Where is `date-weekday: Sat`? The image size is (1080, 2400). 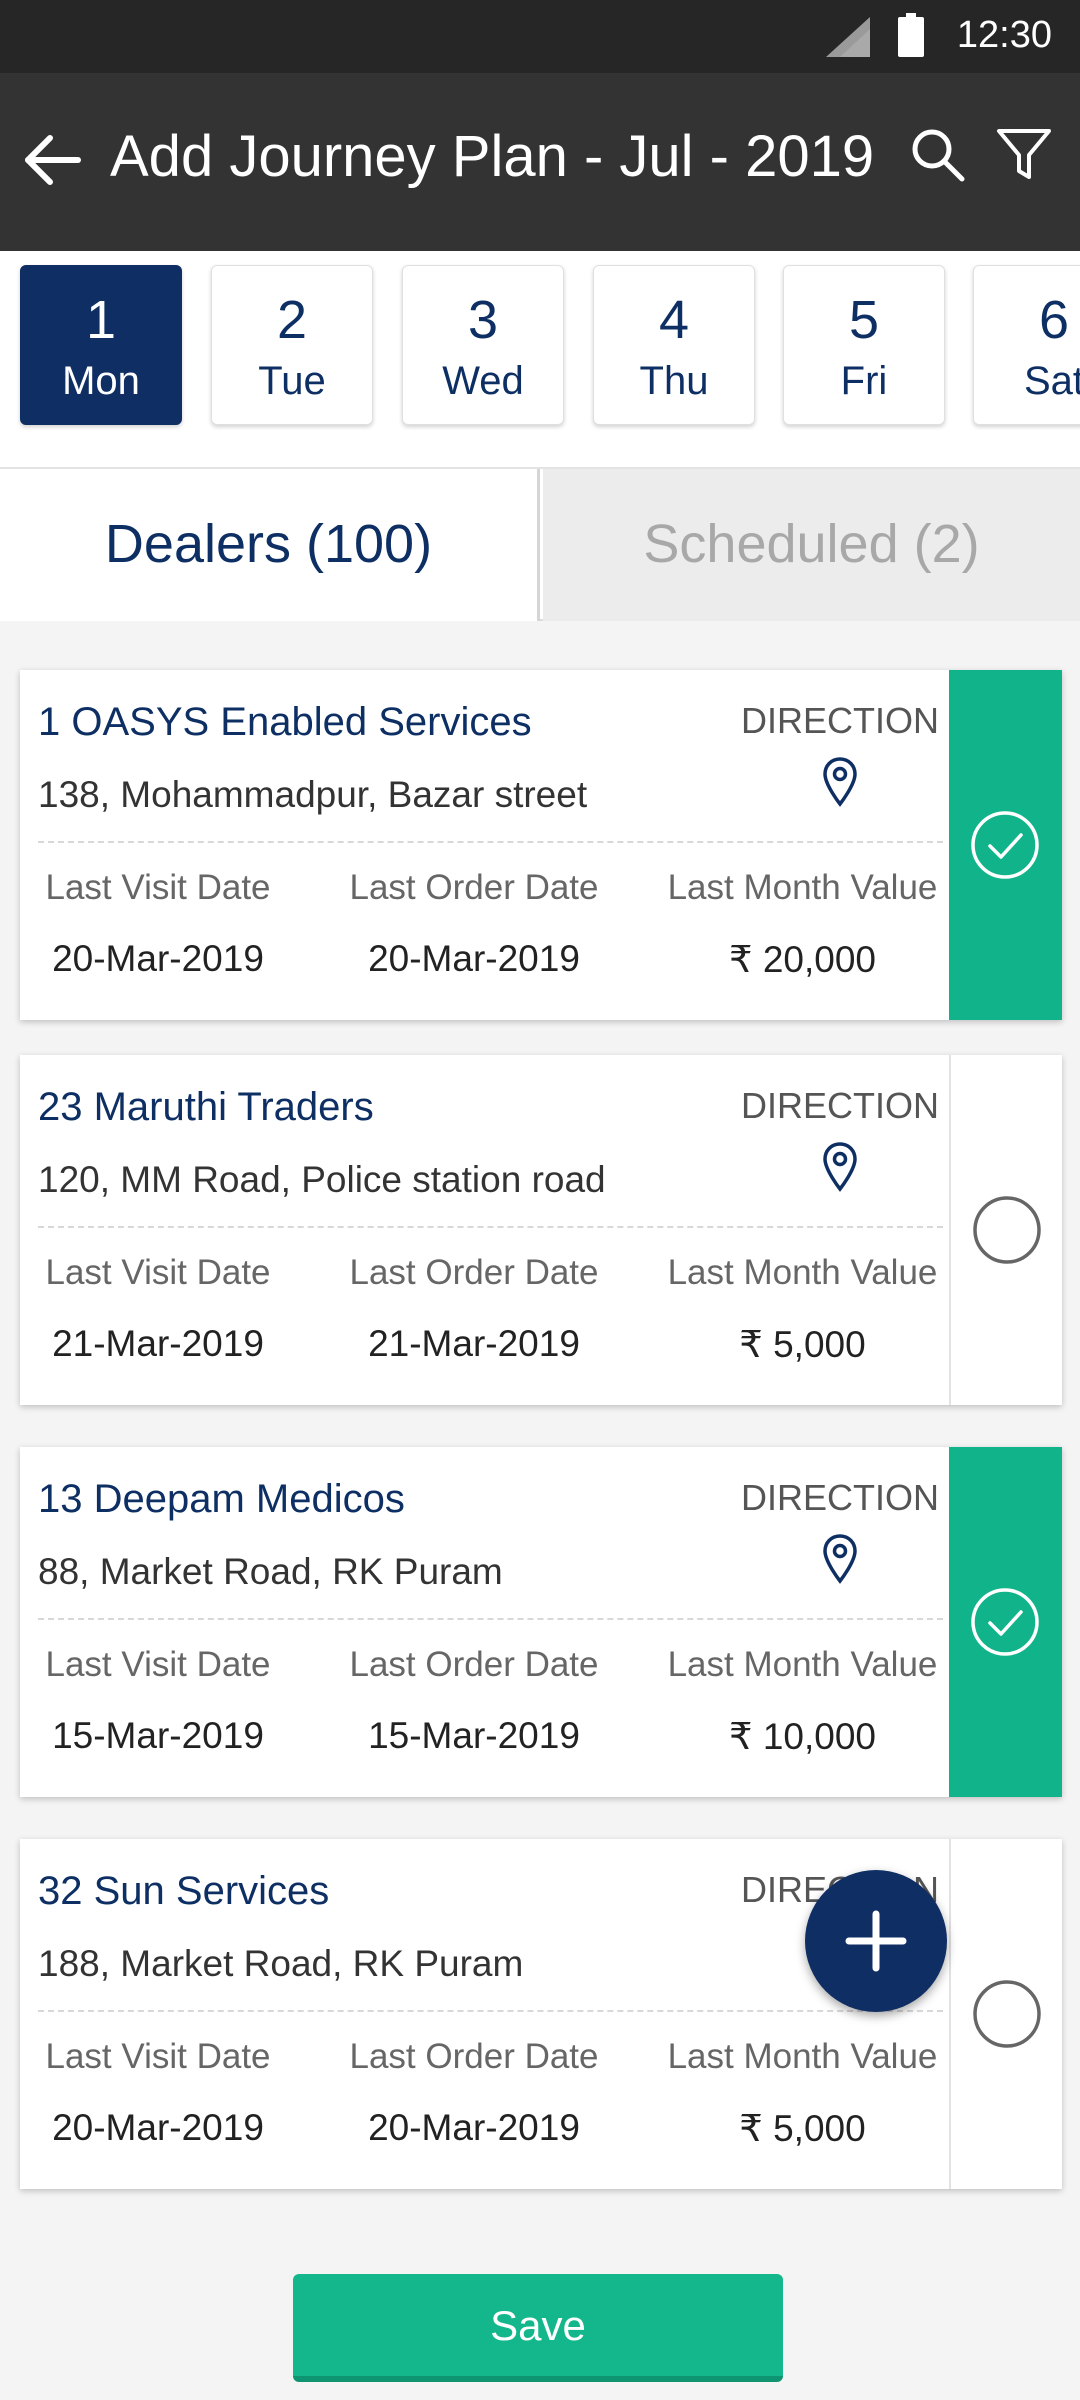
date-weekday: Sat is located at coordinates (1051, 381).